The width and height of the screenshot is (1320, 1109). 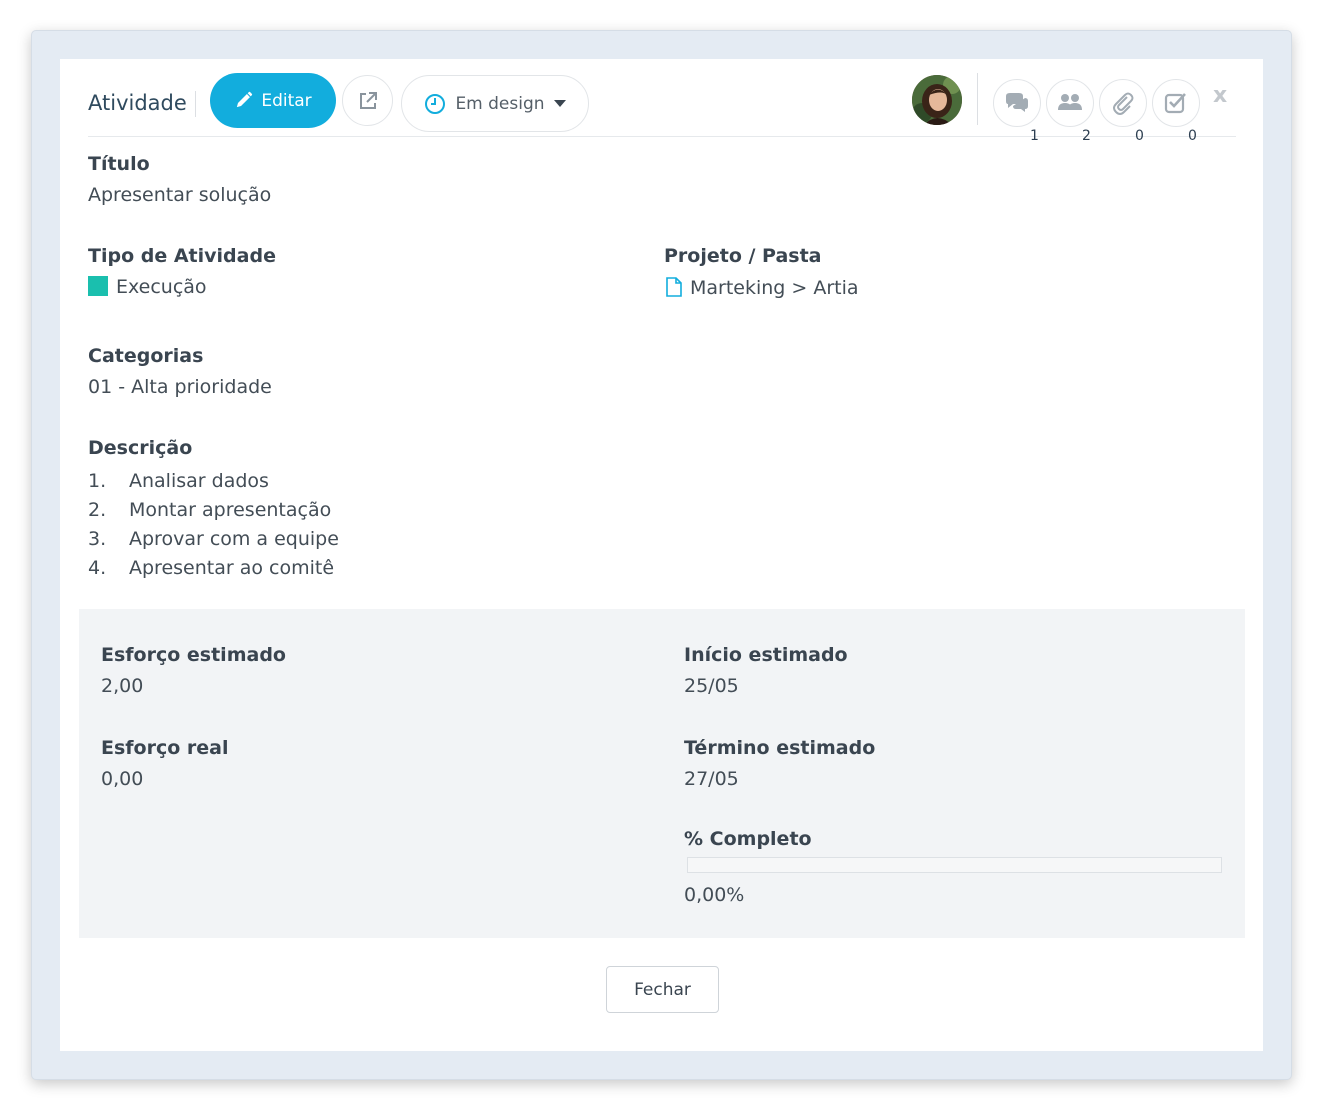 What do you see at coordinates (97, 539) in the screenshot?
I see `list-item-number: 3.` at bounding box center [97, 539].